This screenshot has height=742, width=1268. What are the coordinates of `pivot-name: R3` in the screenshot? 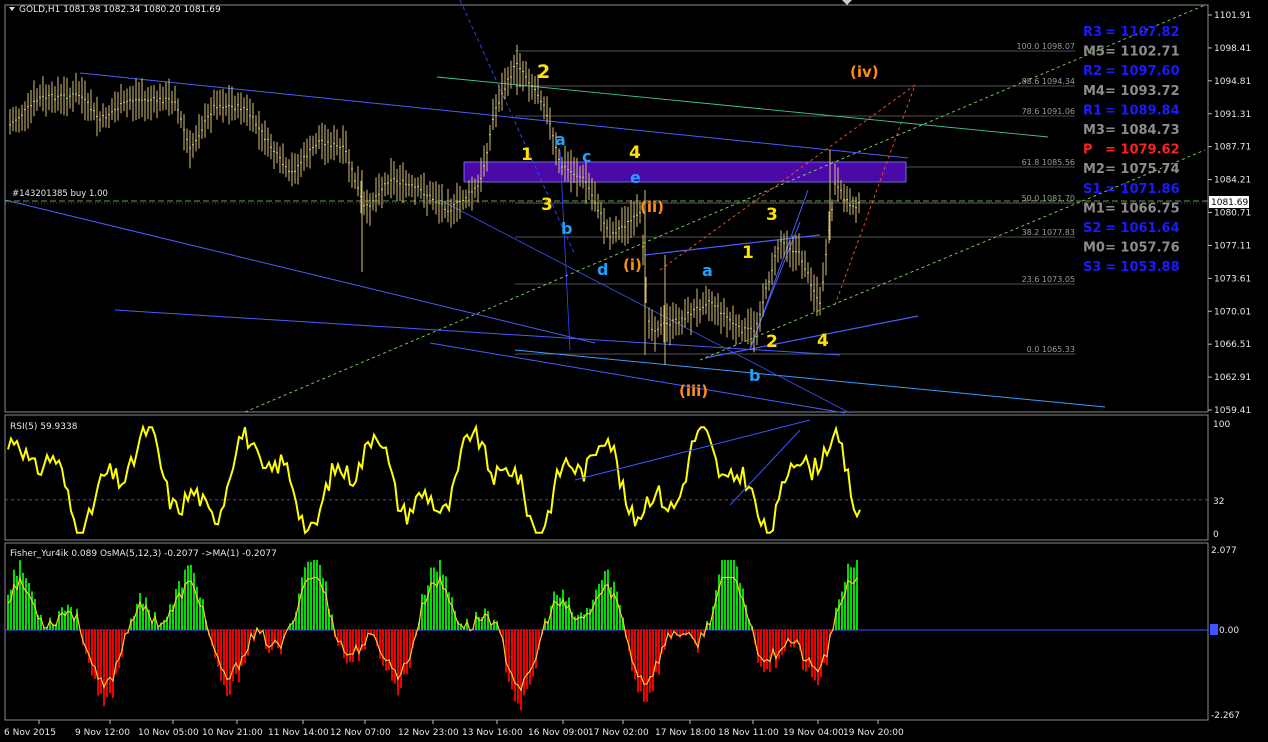 It's located at (1092, 32).